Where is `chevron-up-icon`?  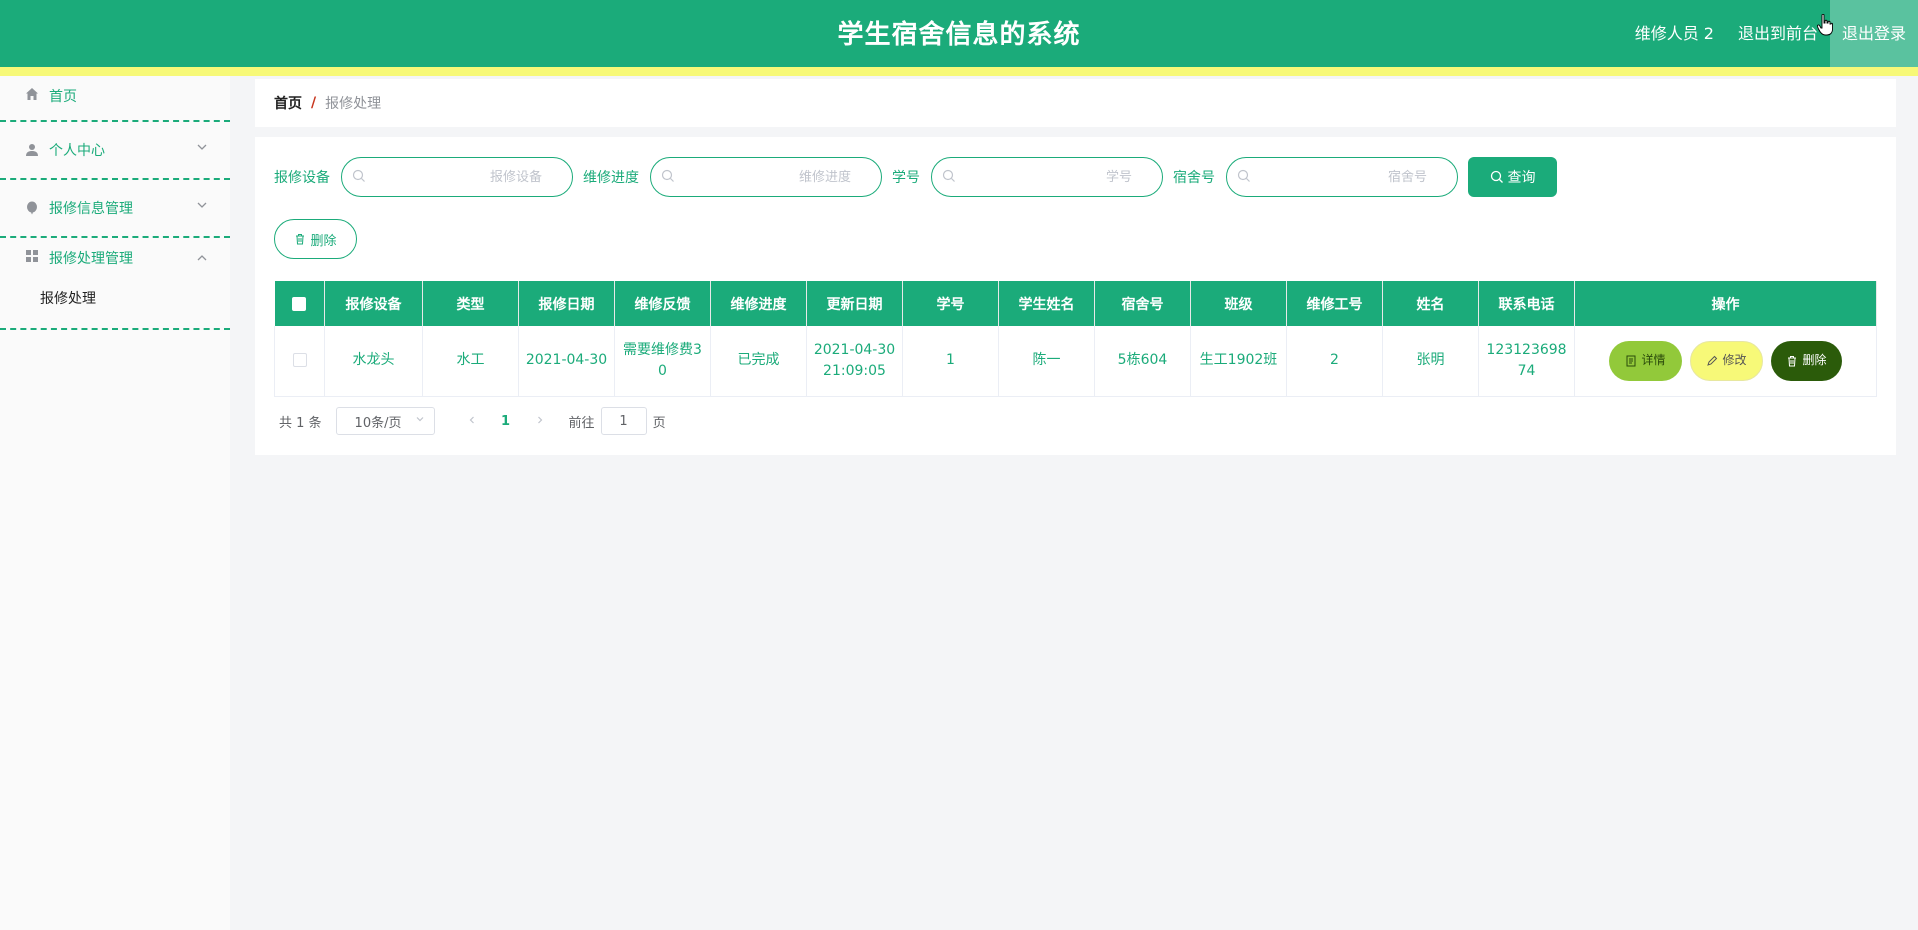 chevron-up-icon is located at coordinates (202, 259).